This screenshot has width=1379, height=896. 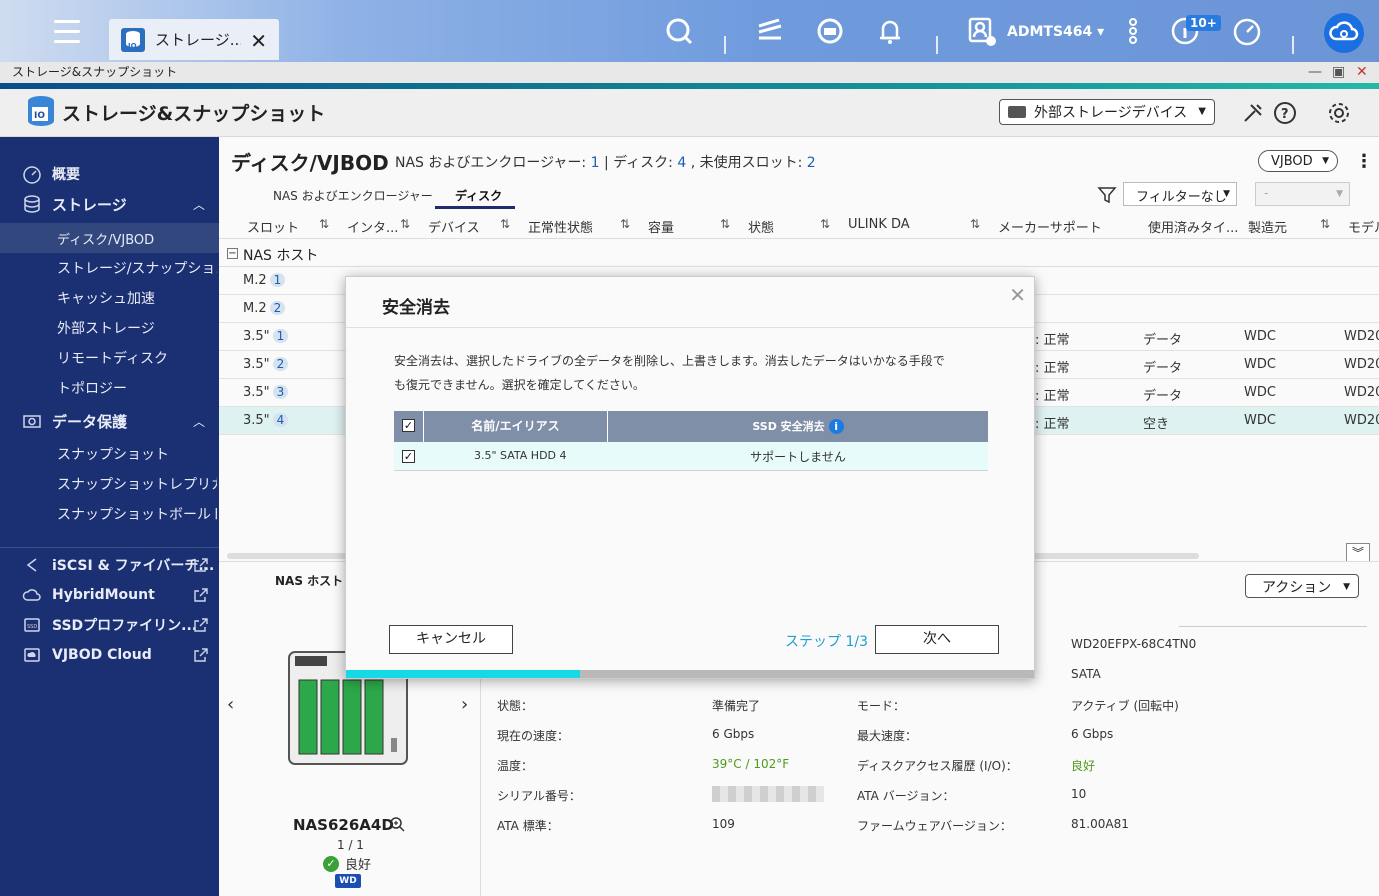 I want to click on expand-panel-button: ︾, so click(x=1358, y=553).